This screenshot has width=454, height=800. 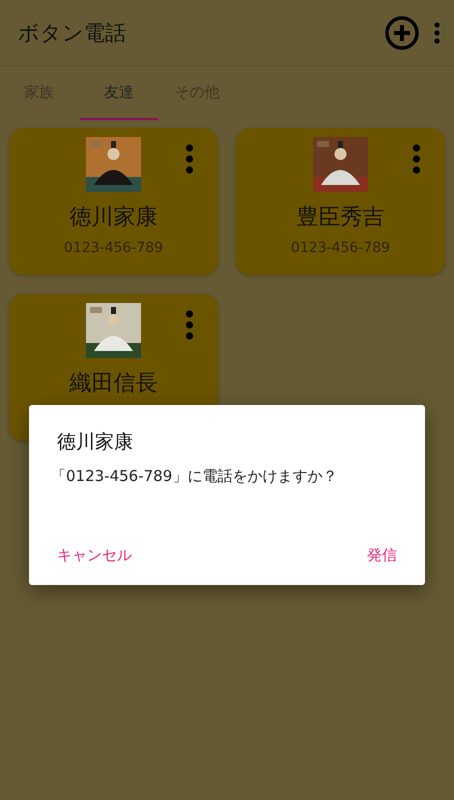 What do you see at coordinates (94, 555) in the screenshot?
I see `cancel-button: キャンセル` at bounding box center [94, 555].